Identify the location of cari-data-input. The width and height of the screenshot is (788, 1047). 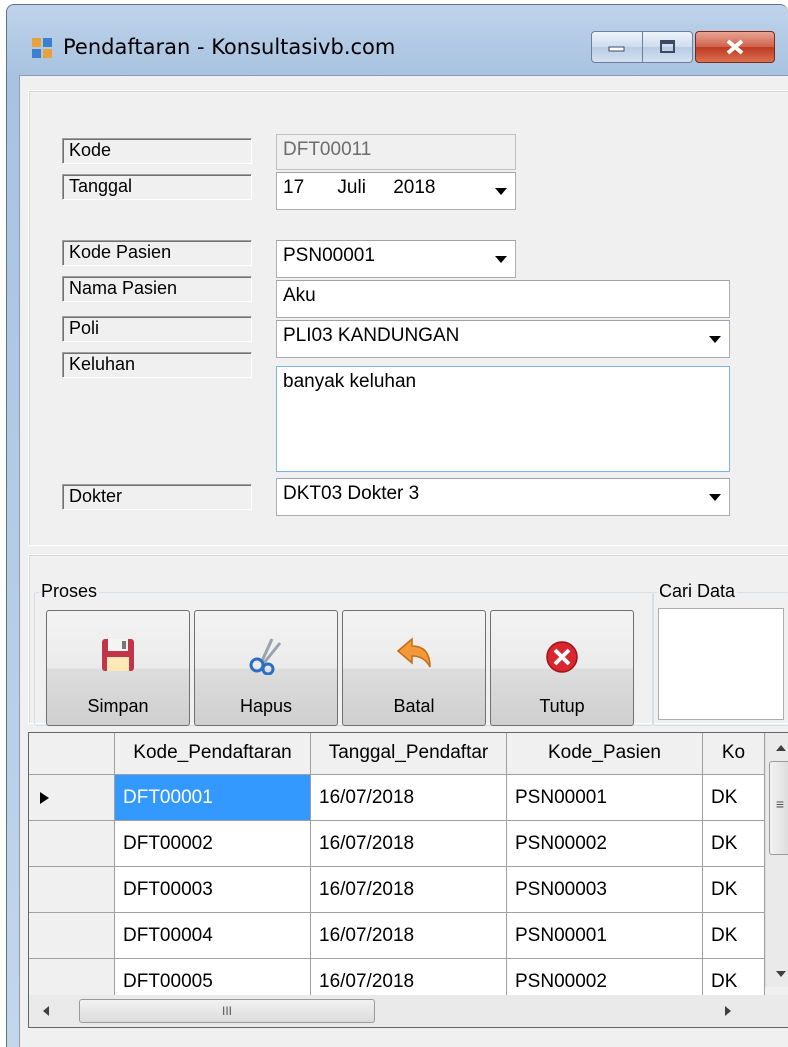
(721, 664).